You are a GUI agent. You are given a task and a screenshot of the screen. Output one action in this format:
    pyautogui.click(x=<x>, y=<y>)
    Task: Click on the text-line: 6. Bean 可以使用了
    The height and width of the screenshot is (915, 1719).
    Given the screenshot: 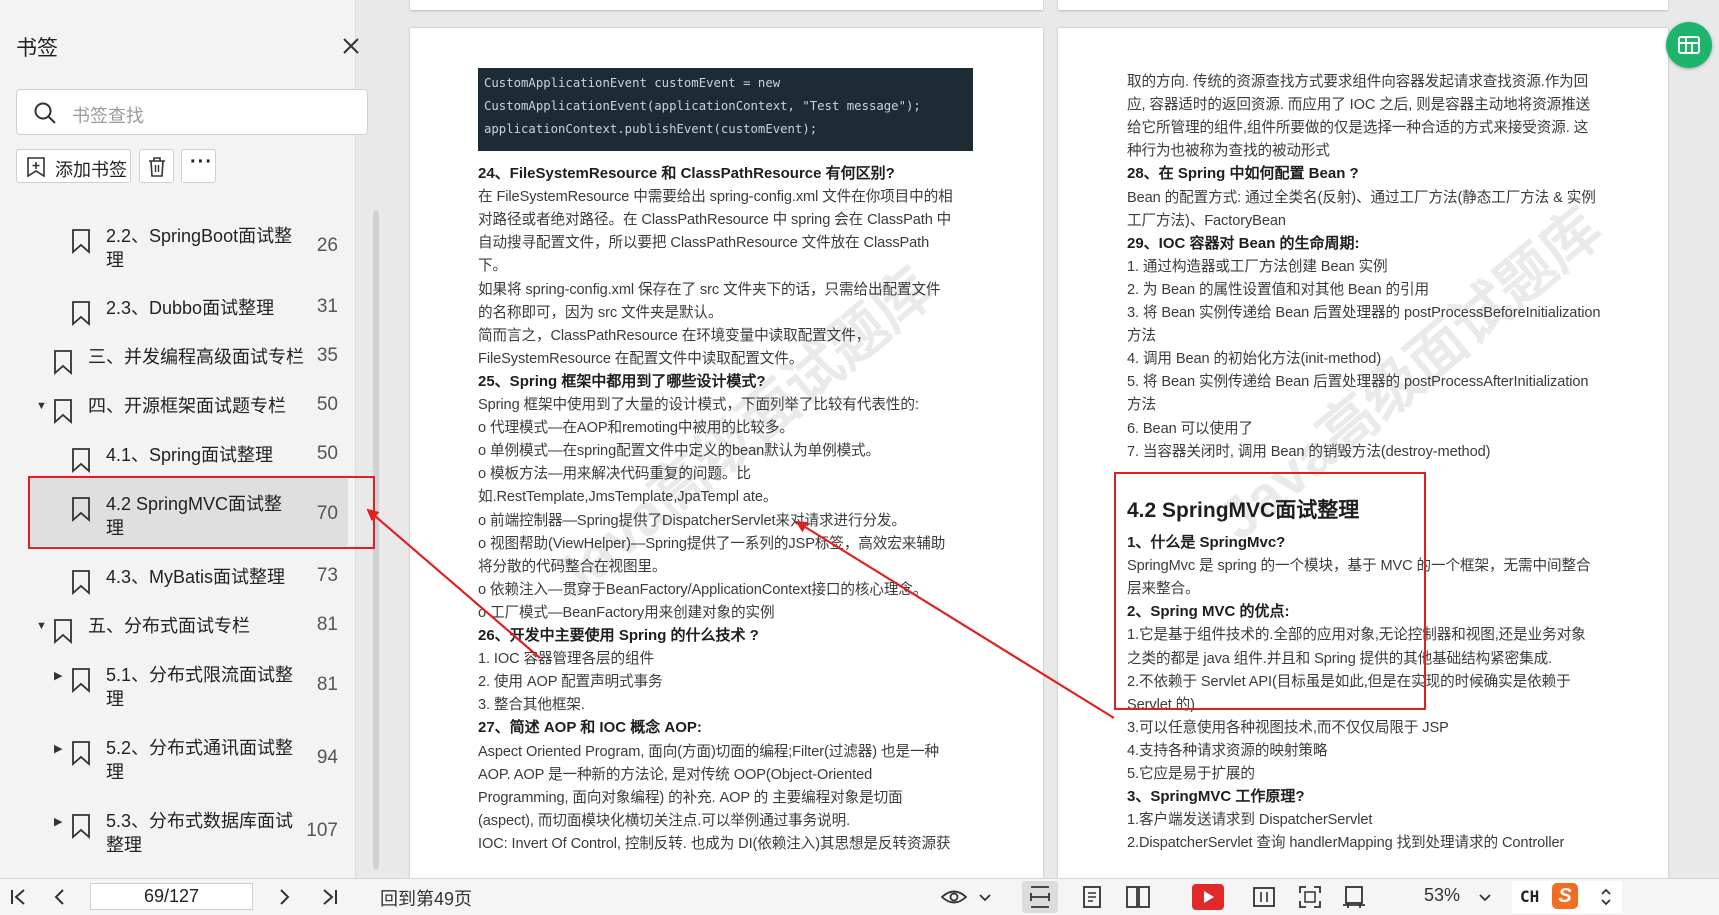 What is the action you would take?
    pyautogui.click(x=1190, y=428)
    